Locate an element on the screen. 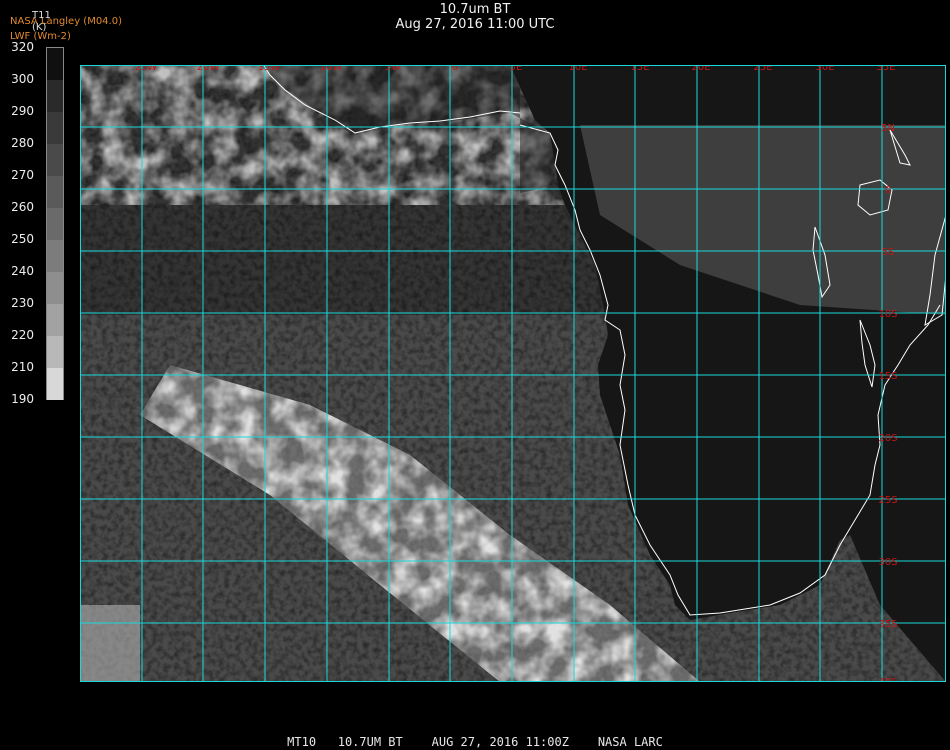 The width and height of the screenshot is (950, 750). colorbar-tick-label: 210 is located at coordinates (22, 367).